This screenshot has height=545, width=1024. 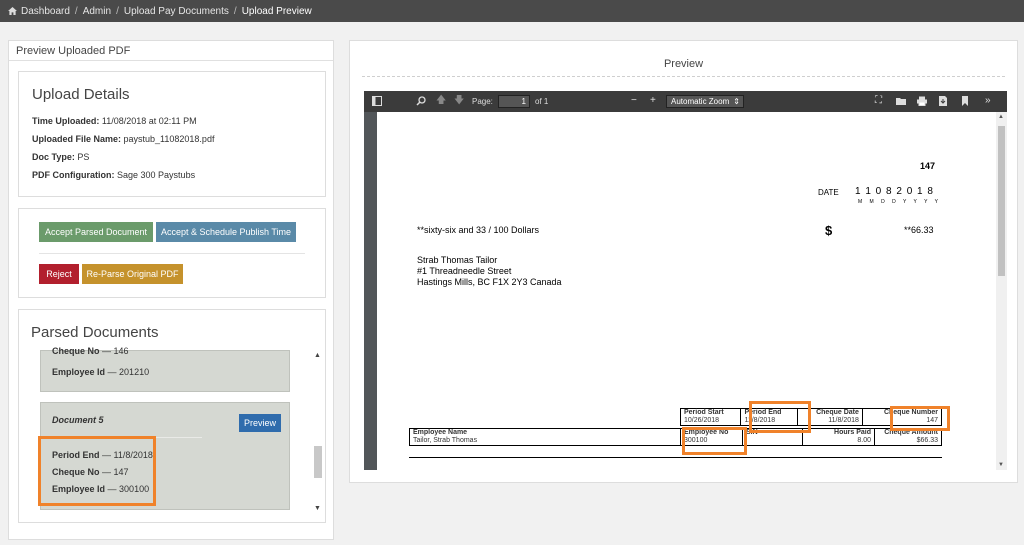 I want to click on parsed-fields-highlight, so click(x=97, y=471).